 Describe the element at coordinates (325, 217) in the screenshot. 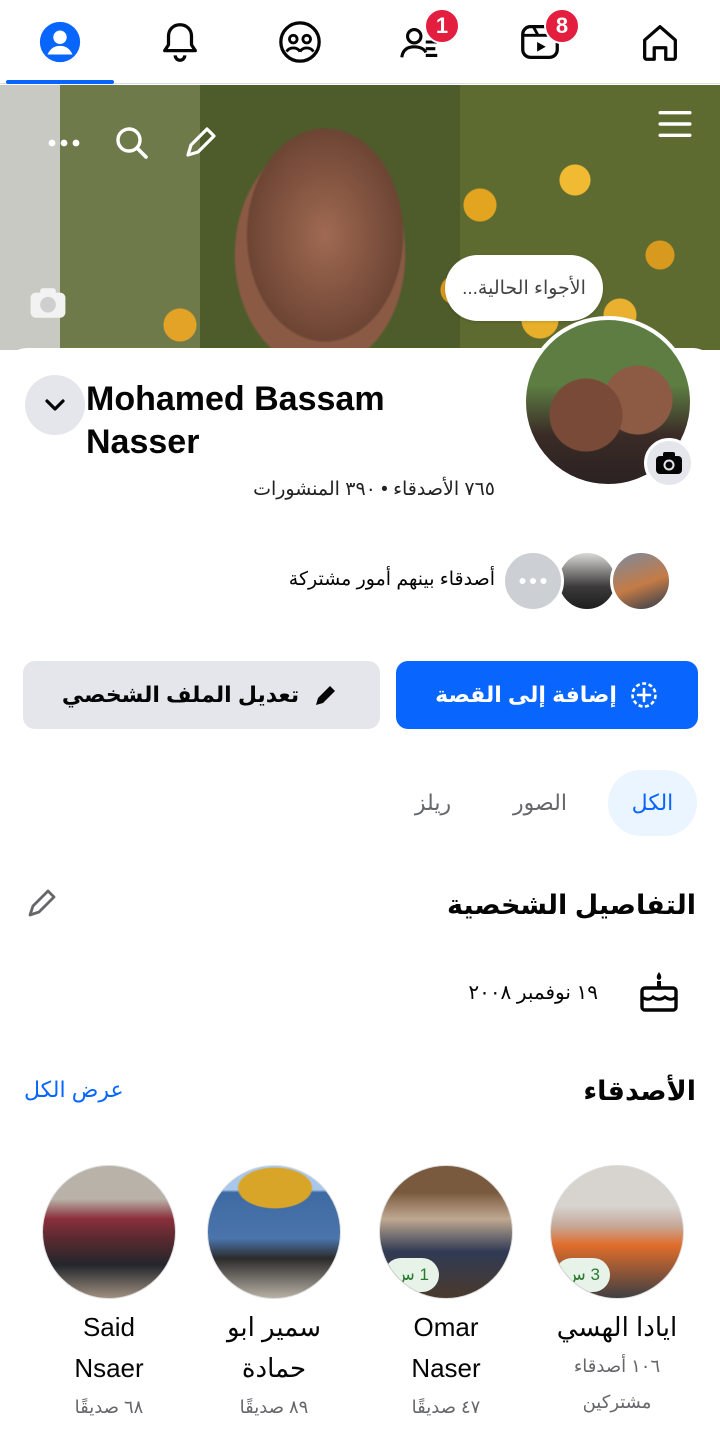

I see `cover-photo-subject` at that location.